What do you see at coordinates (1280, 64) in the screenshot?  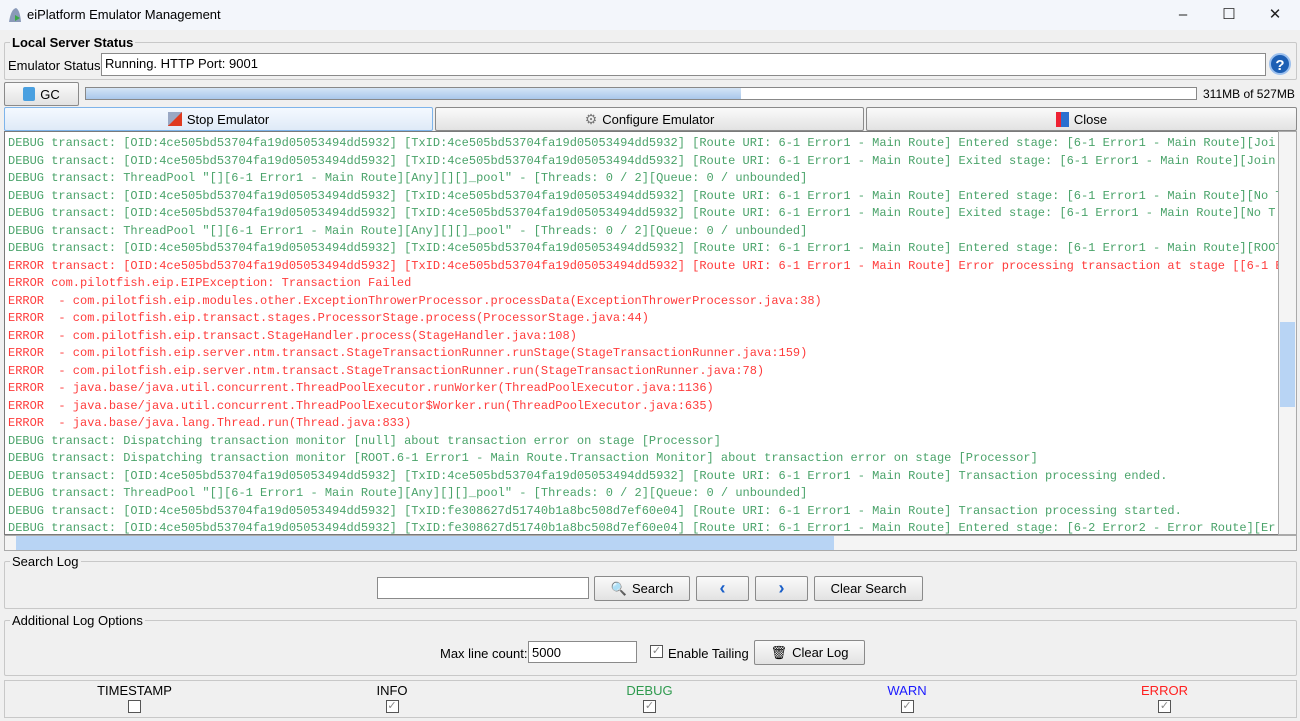 I see `help-icon: ?` at bounding box center [1280, 64].